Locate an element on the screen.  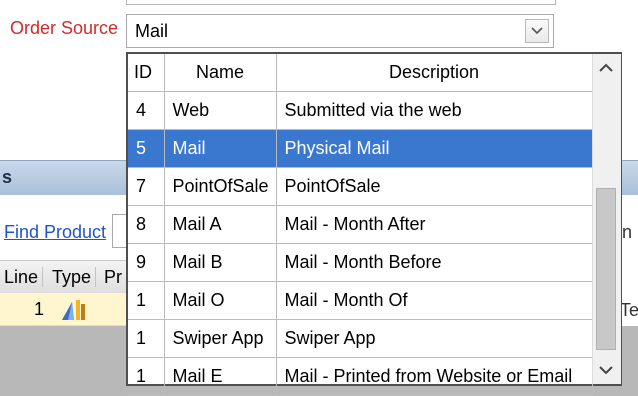
order-source-value: Mail is located at coordinates (152, 31).